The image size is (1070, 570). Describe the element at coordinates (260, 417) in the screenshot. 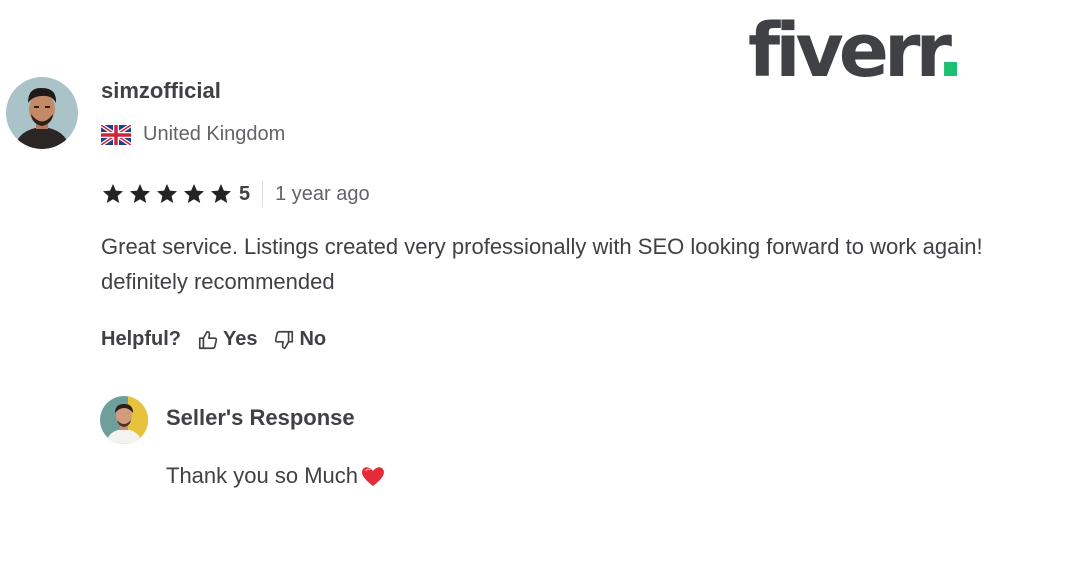

I see `seller-response-title: Seller's Response` at that location.